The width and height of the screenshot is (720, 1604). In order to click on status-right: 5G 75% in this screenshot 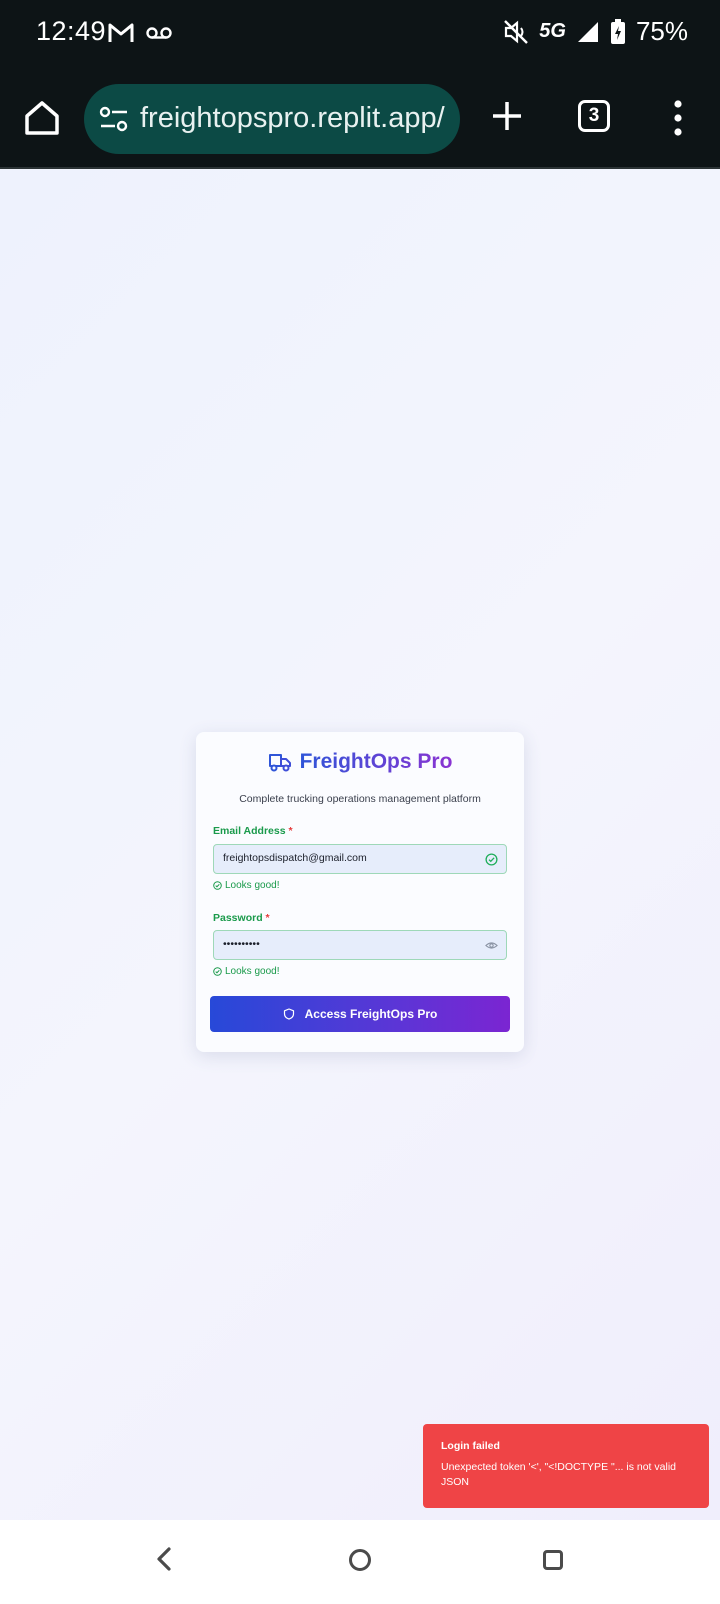, I will do `click(595, 31)`.